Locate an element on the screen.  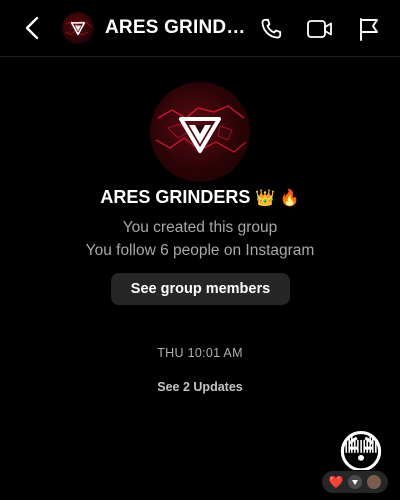
crown-fire-emojis: 👑 🔥 is located at coordinates (277, 198).